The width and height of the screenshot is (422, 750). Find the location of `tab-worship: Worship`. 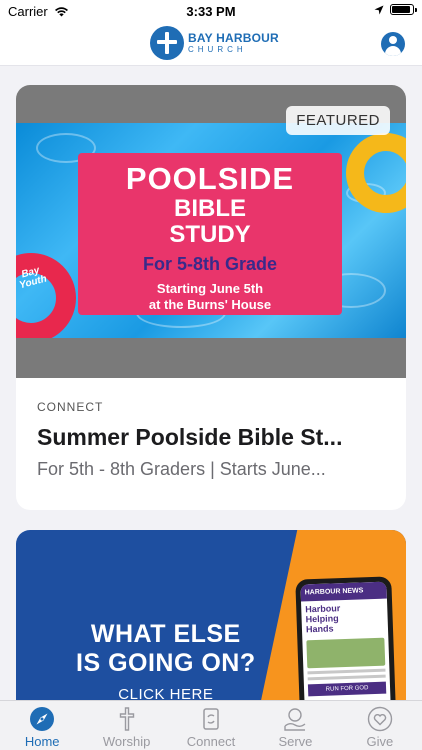

tab-worship: Worship is located at coordinates (126, 725).